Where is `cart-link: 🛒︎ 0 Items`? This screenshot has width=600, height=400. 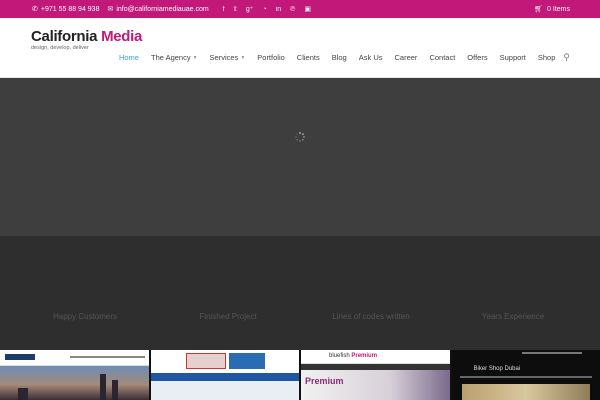
cart-link: 🛒︎ 0 Items is located at coordinates (552, 9).